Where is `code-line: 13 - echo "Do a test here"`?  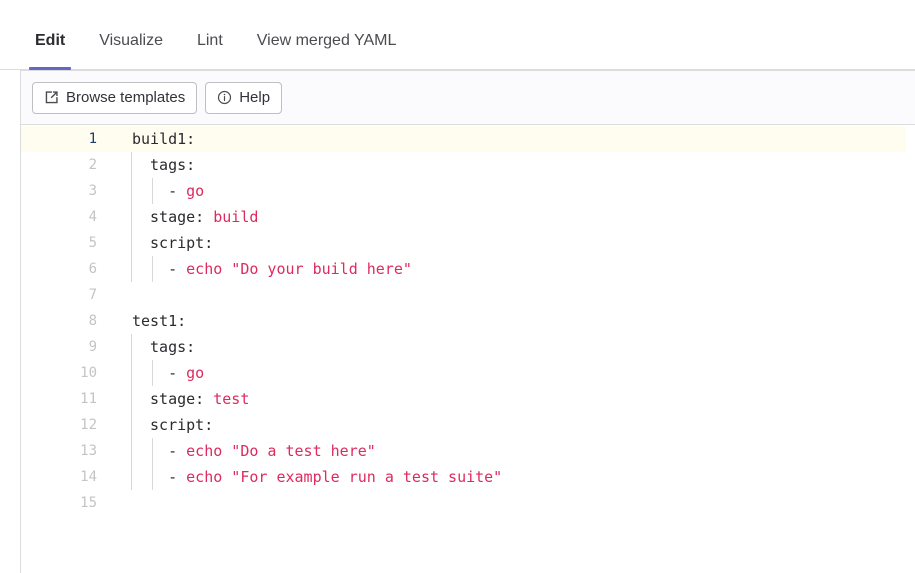 code-line: 13 - echo "Do a test here" is located at coordinates (468, 451).